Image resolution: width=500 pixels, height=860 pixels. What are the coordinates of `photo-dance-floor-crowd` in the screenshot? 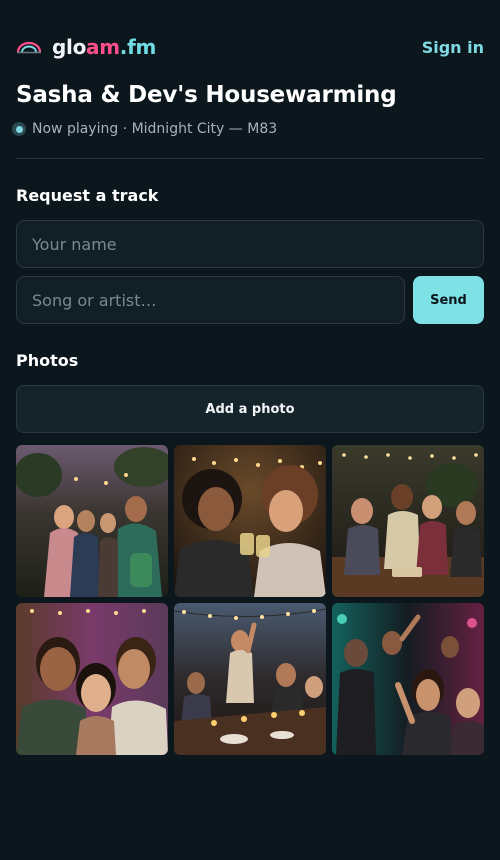 It's located at (408, 679).